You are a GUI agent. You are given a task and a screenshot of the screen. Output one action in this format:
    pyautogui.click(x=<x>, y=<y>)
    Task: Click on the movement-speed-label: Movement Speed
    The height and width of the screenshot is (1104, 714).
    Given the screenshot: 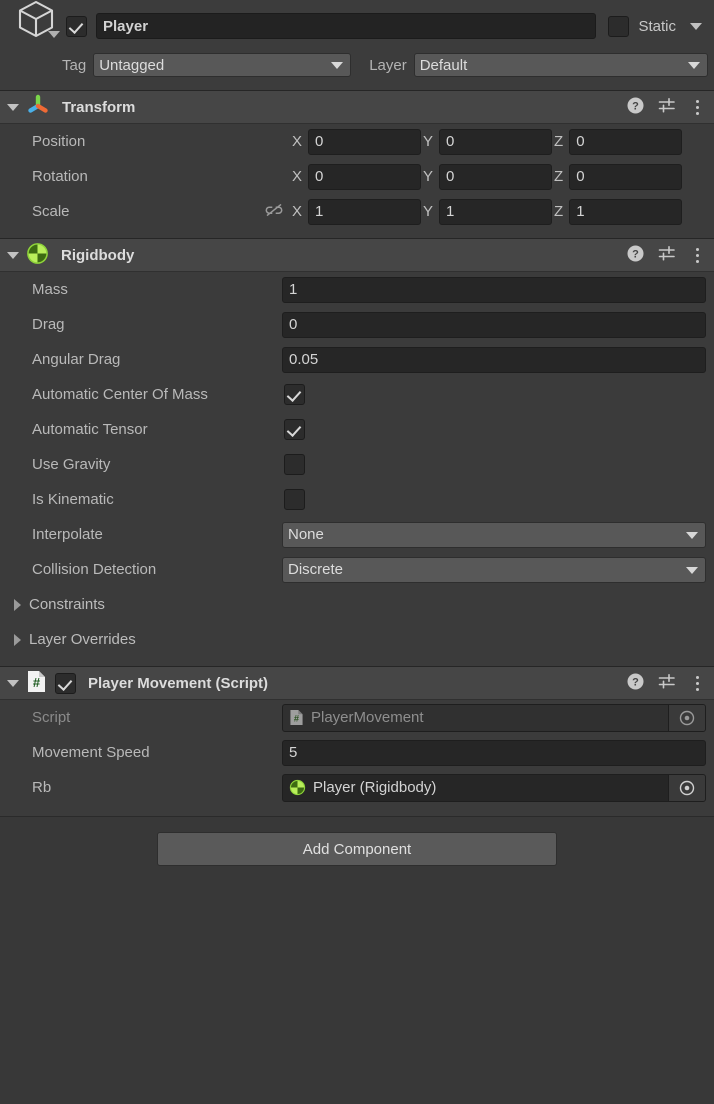 What is the action you would take?
    pyautogui.click(x=91, y=752)
    